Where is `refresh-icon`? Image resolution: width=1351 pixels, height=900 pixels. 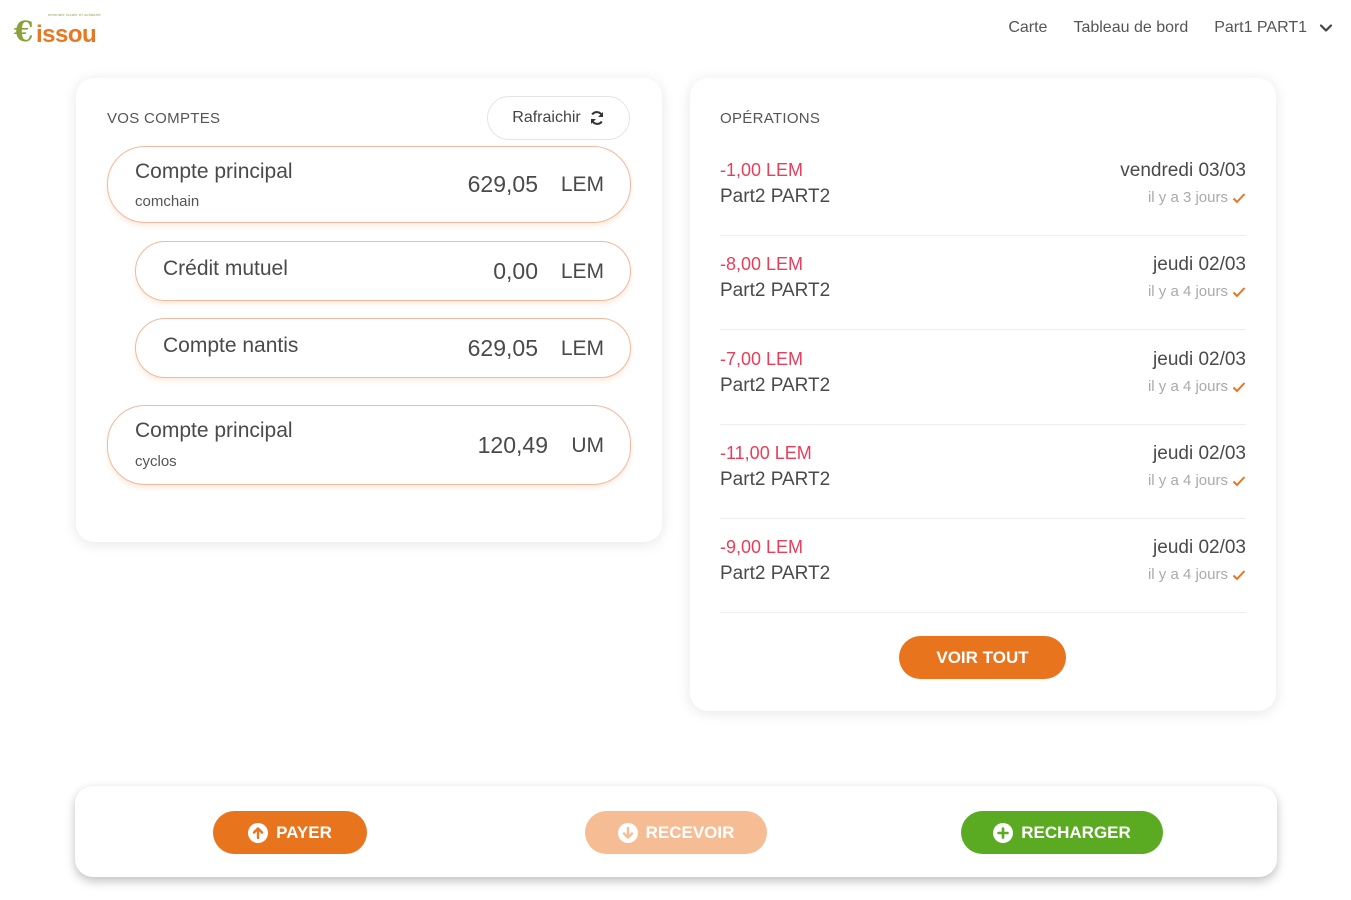
refresh-icon is located at coordinates (596, 118).